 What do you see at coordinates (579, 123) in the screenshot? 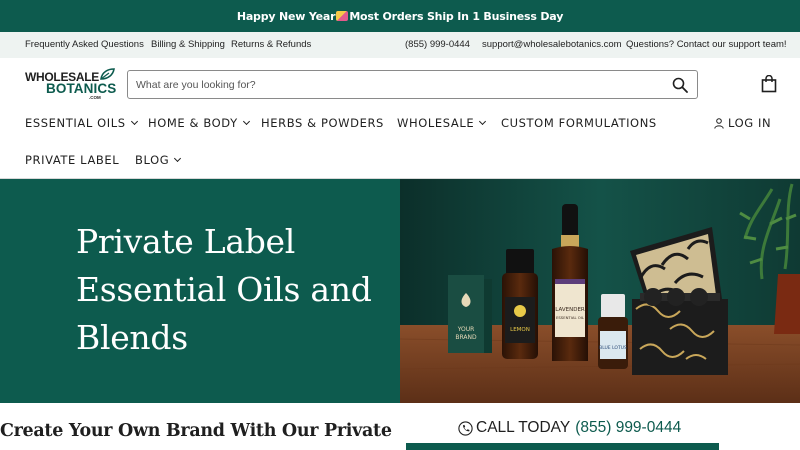
I see `nav-custom-formulations: CUSTOM FORMULATIONS` at bounding box center [579, 123].